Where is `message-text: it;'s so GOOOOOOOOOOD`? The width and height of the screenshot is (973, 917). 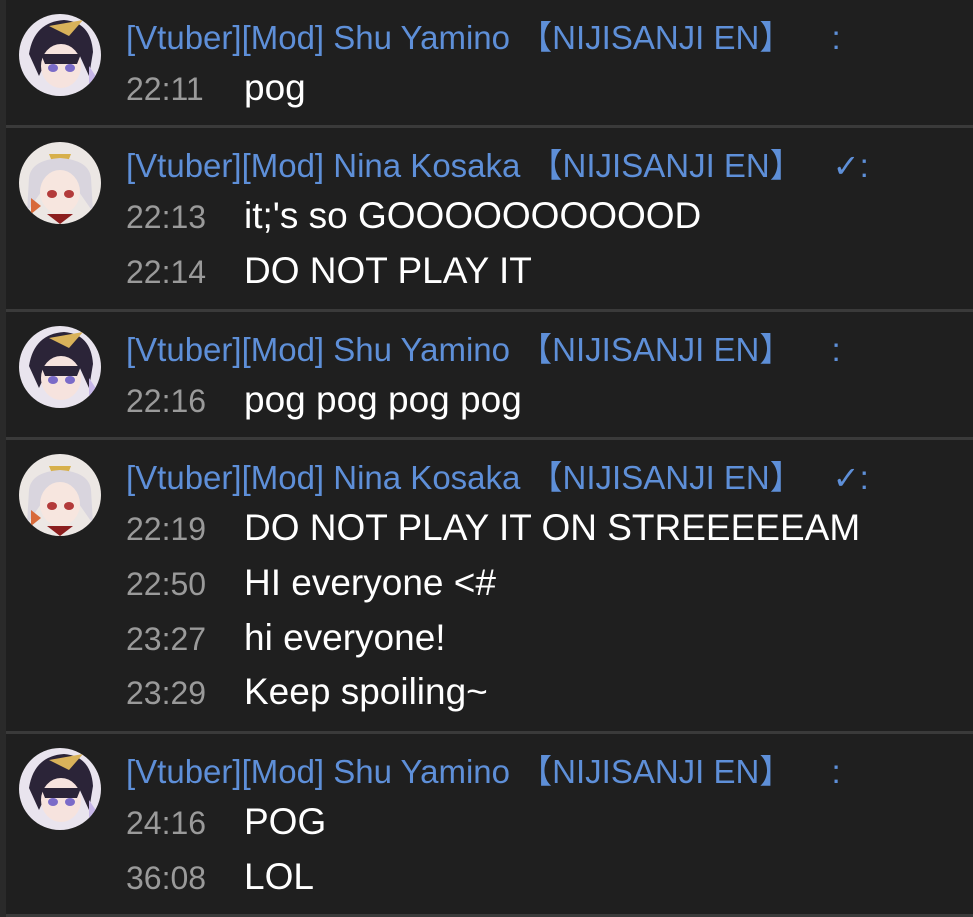
message-text: it;'s so GOOOOOOOOOOD is located at coordinates (473, 215).